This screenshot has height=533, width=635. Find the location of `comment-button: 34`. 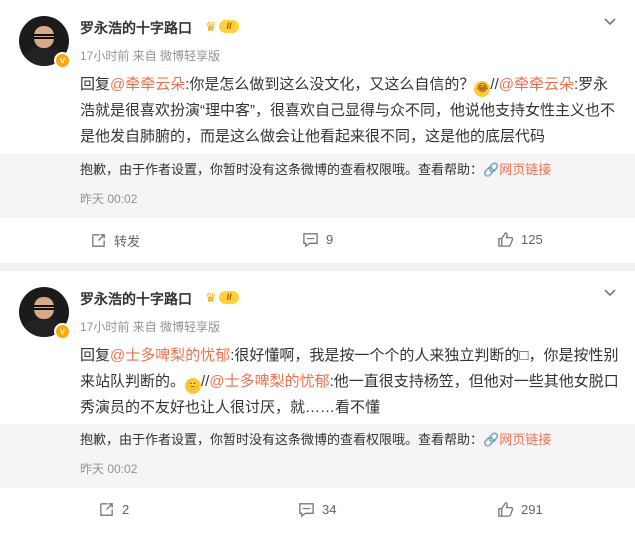

comment-button: 34 is located at coordinates (317, 509).